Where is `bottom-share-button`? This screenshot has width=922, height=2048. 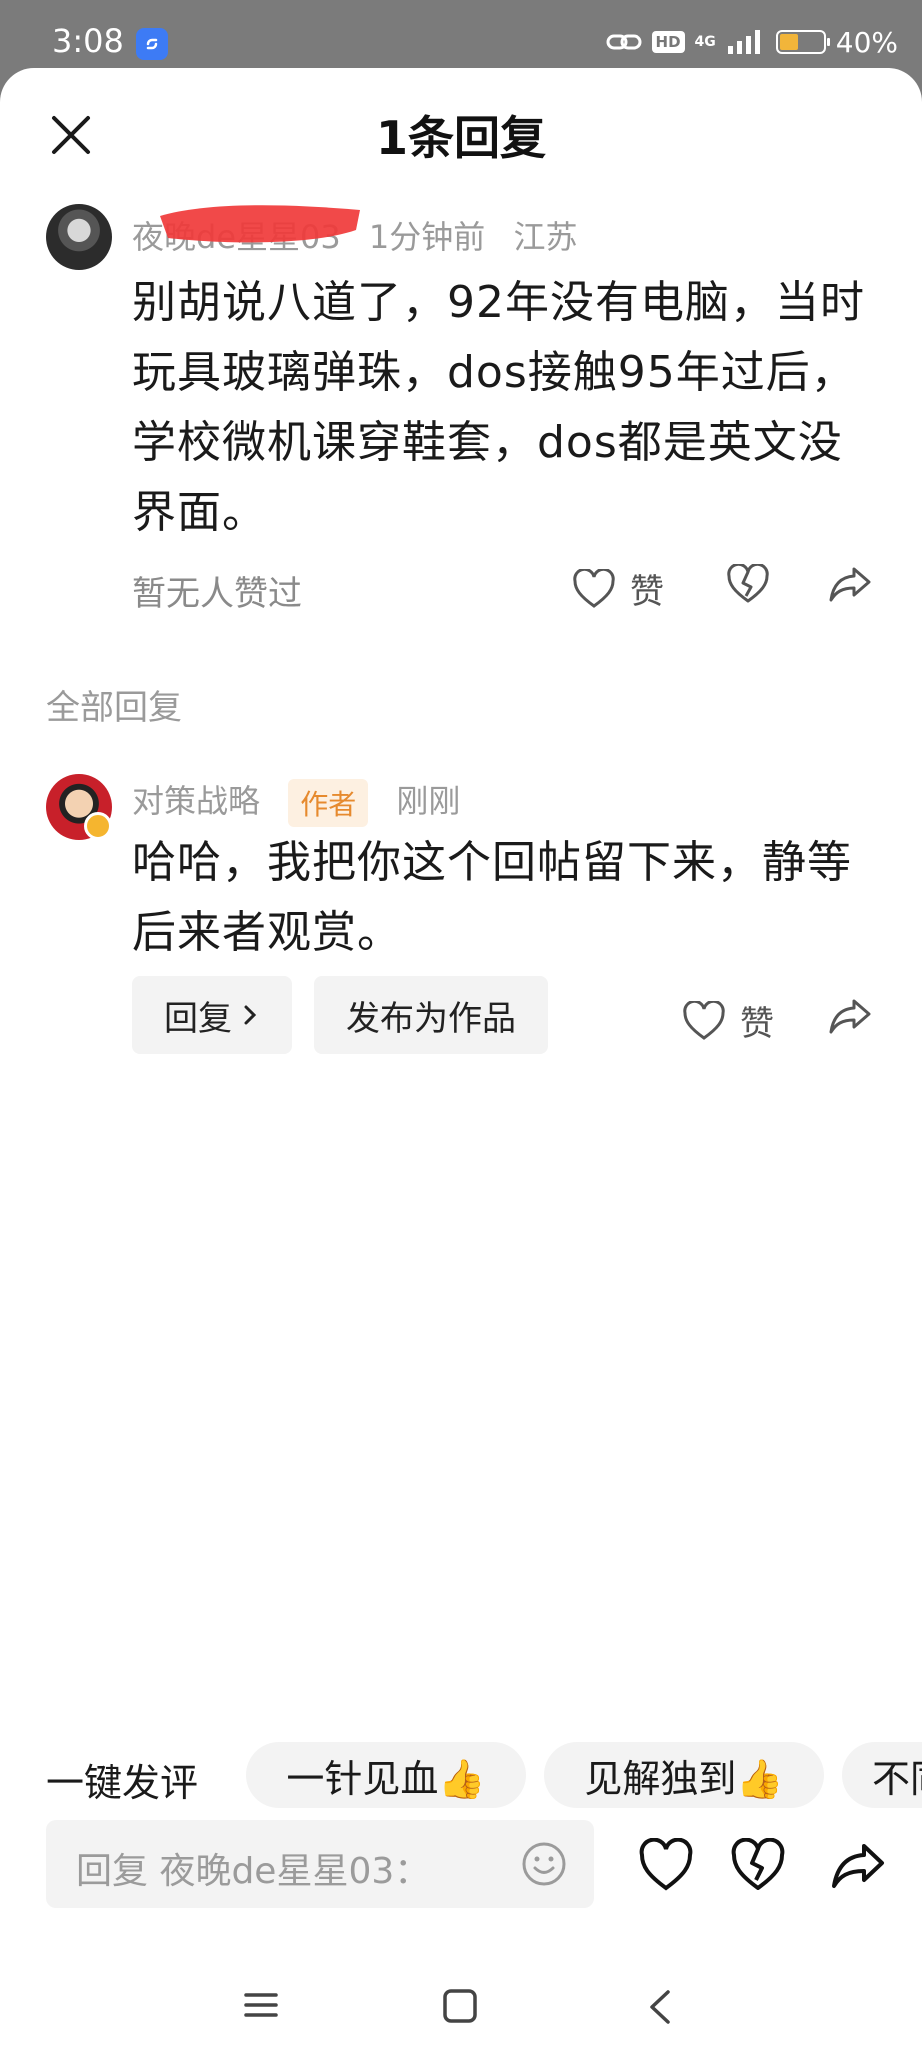
bottom-share-button is located at coordinates (858, 1866).